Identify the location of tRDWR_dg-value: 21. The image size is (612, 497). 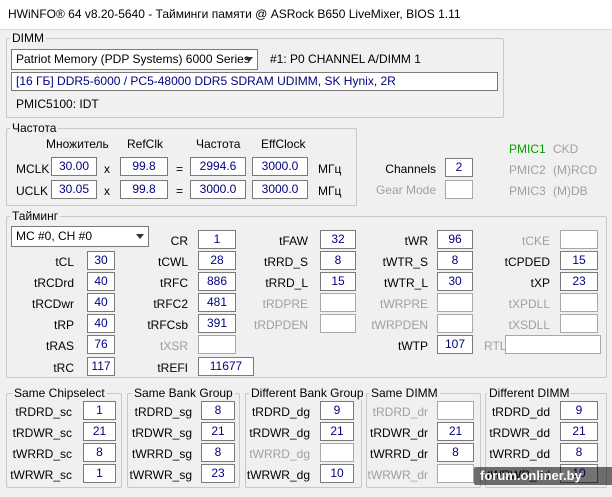
(337, 431).